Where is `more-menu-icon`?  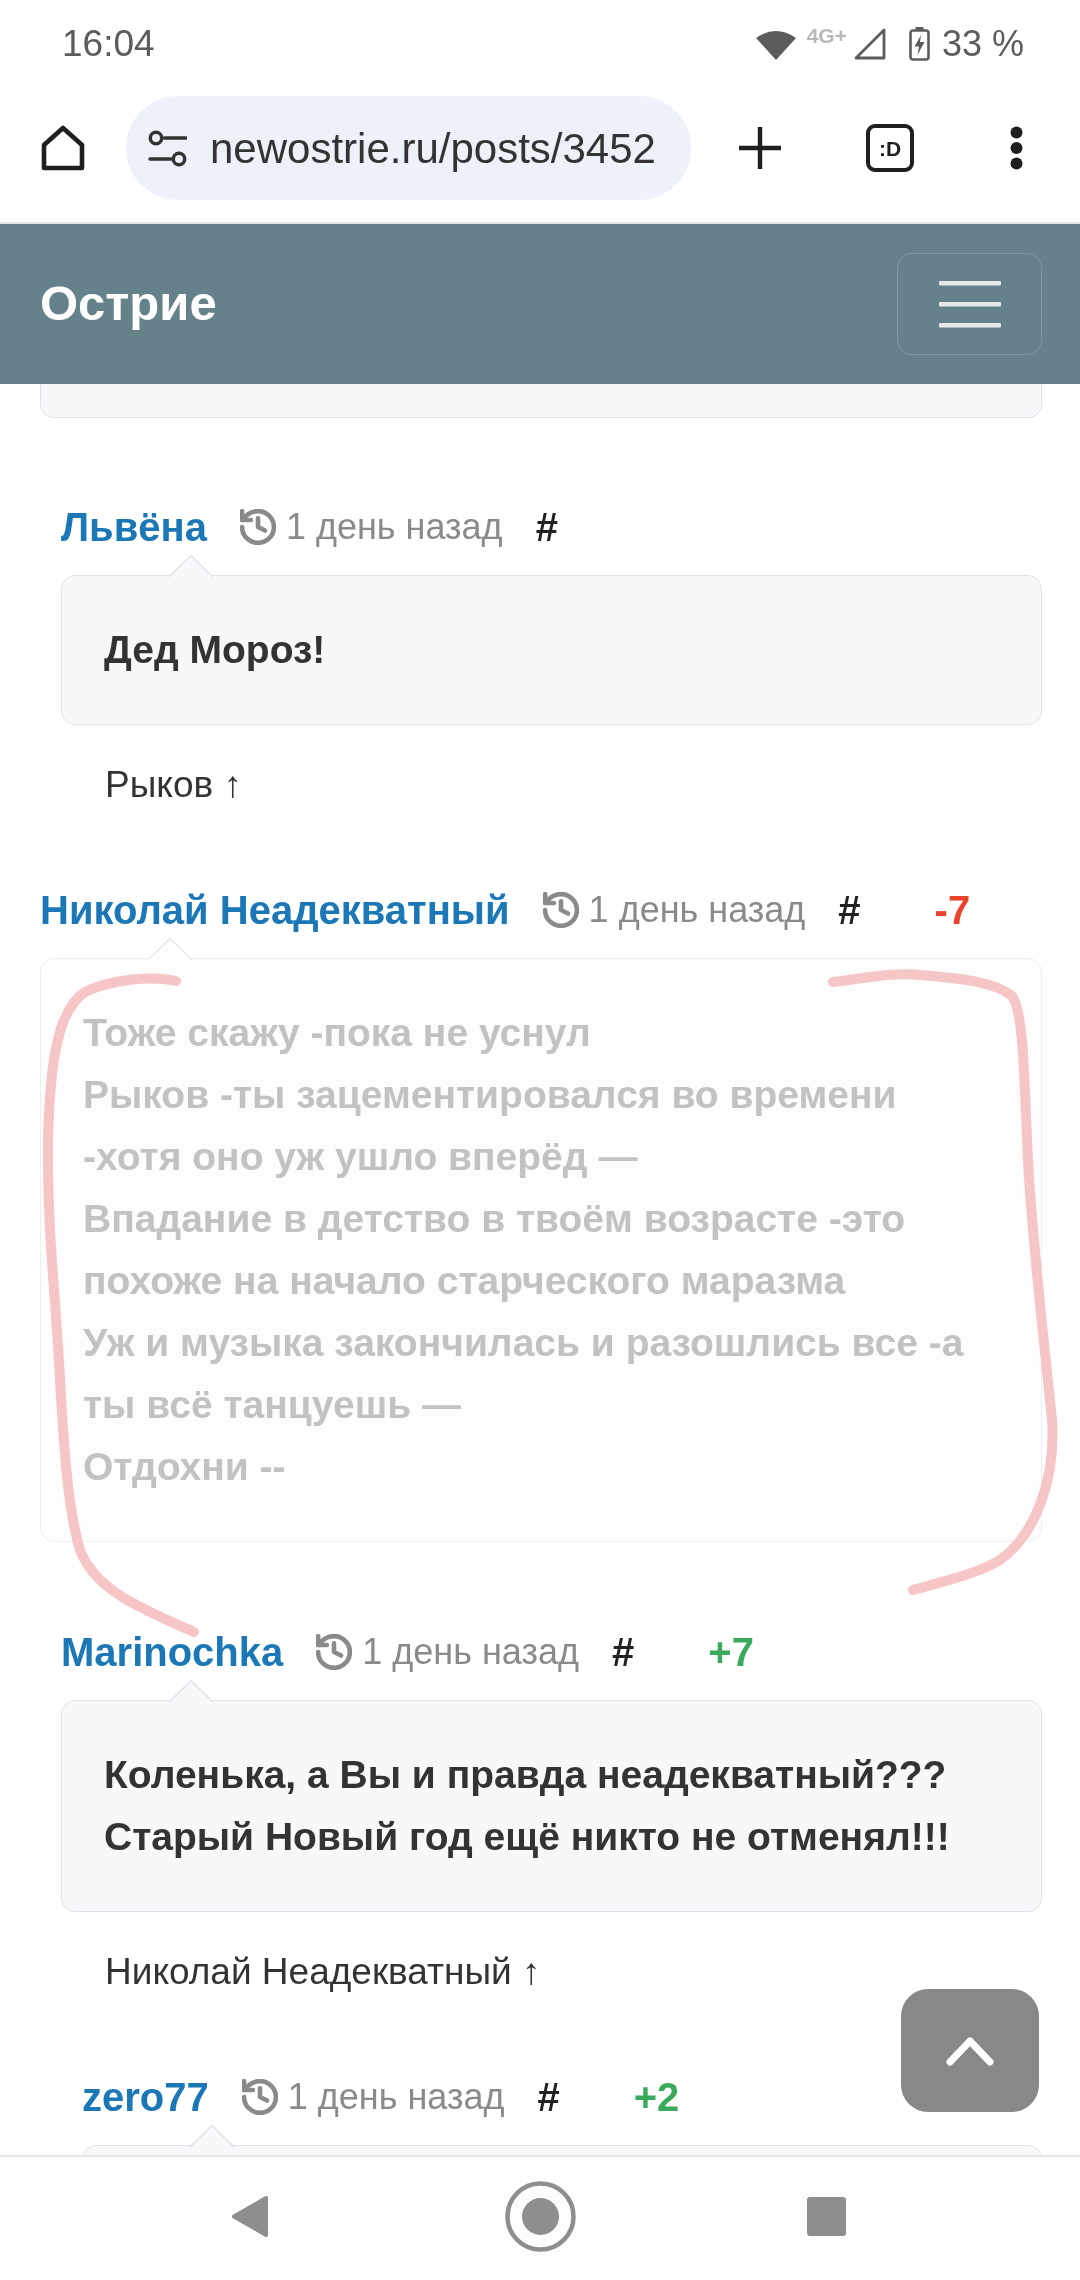
more-menu-icon is located at coordinates (1016, 148).